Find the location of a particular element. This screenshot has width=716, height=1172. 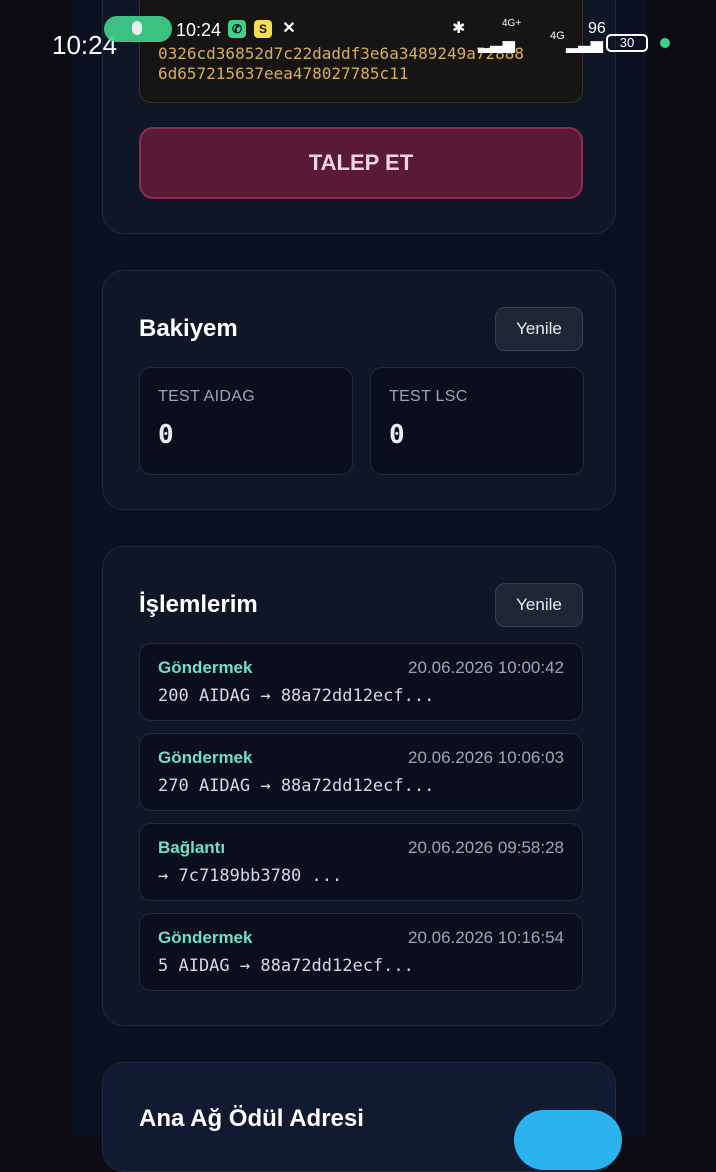

balance-title: Bakiyem is located at coordinates (188, 328).